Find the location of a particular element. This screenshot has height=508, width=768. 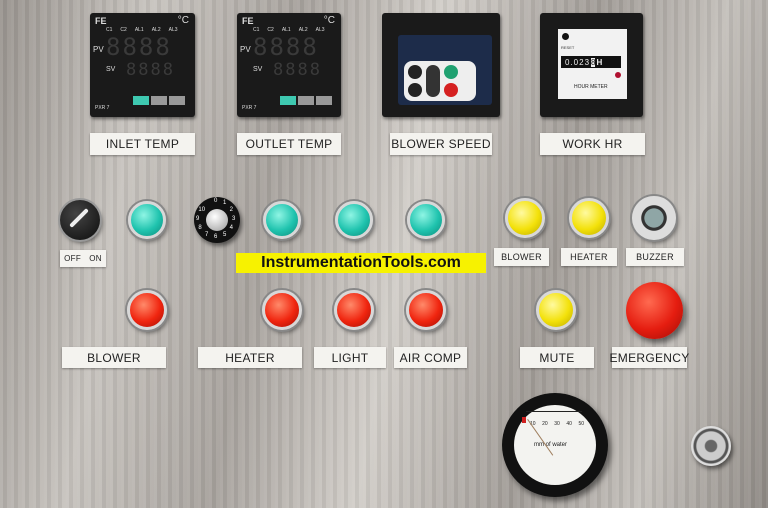

run-key is located at coordinates (451, 72).